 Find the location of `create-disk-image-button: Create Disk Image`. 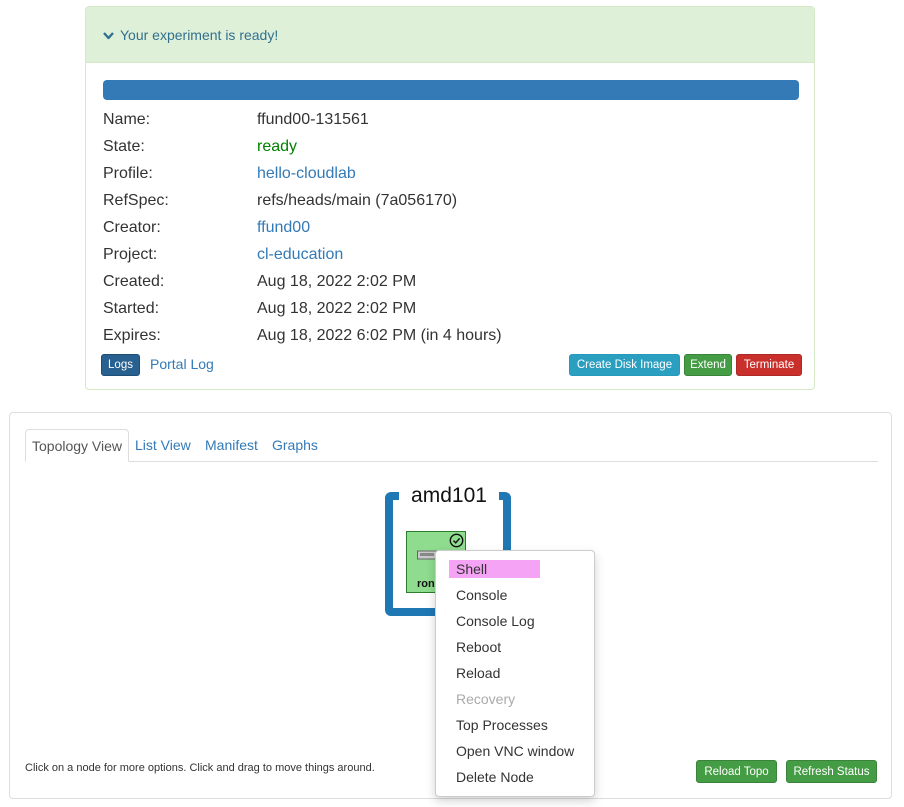

create-disk-image-button: Create Disk Image is located at coordinates (624, 365).